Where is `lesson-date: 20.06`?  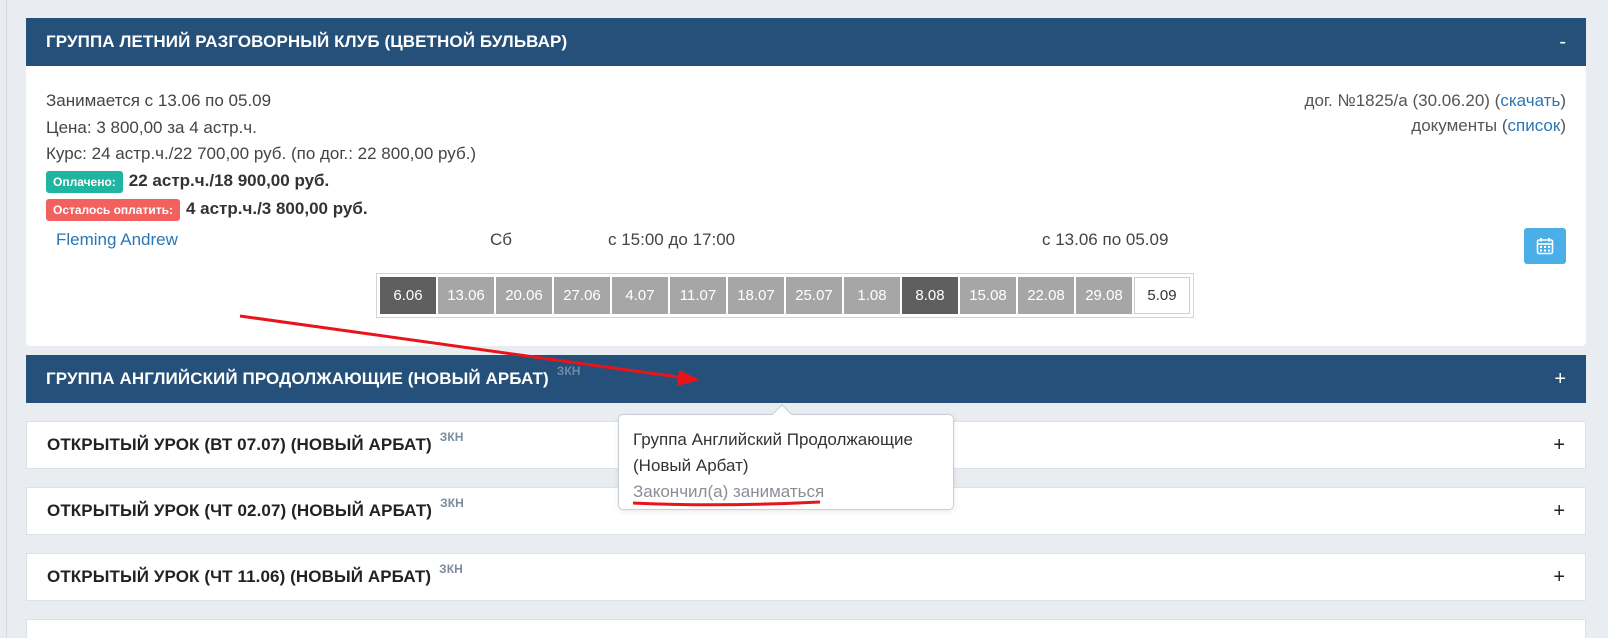
lesson-date: 20.06 is located at coordinates (524, 295).